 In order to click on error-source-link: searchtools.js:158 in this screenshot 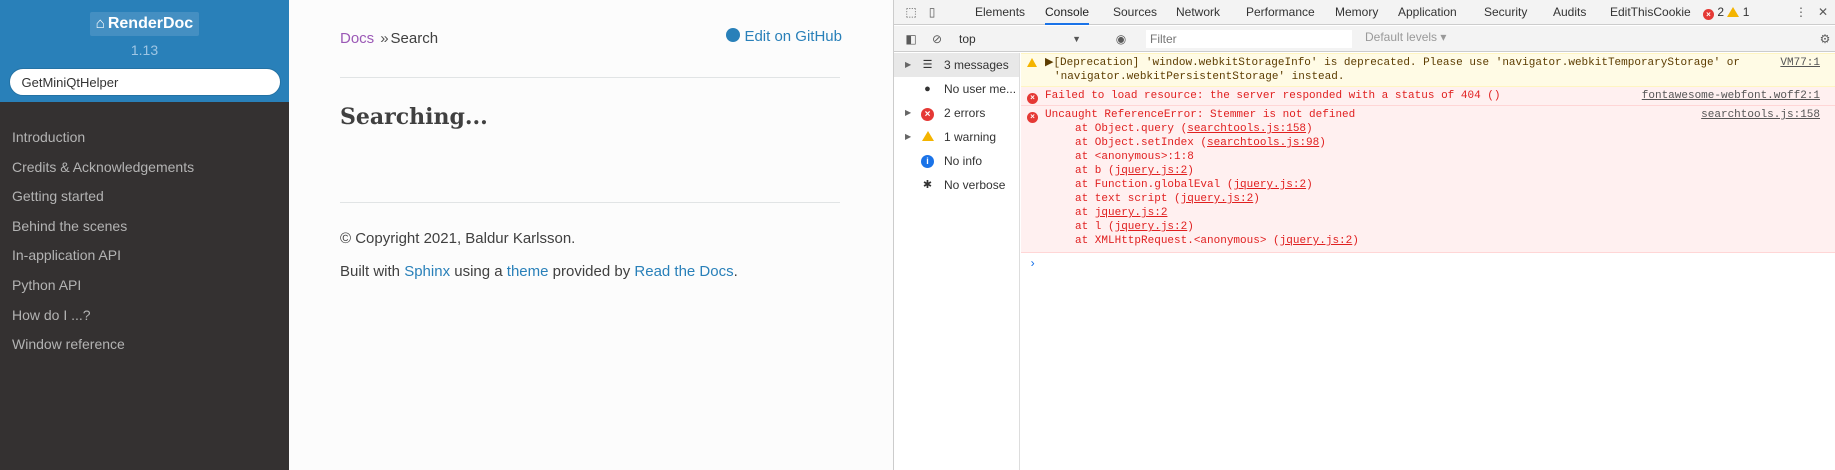, I will do `click(1760, 115)`.